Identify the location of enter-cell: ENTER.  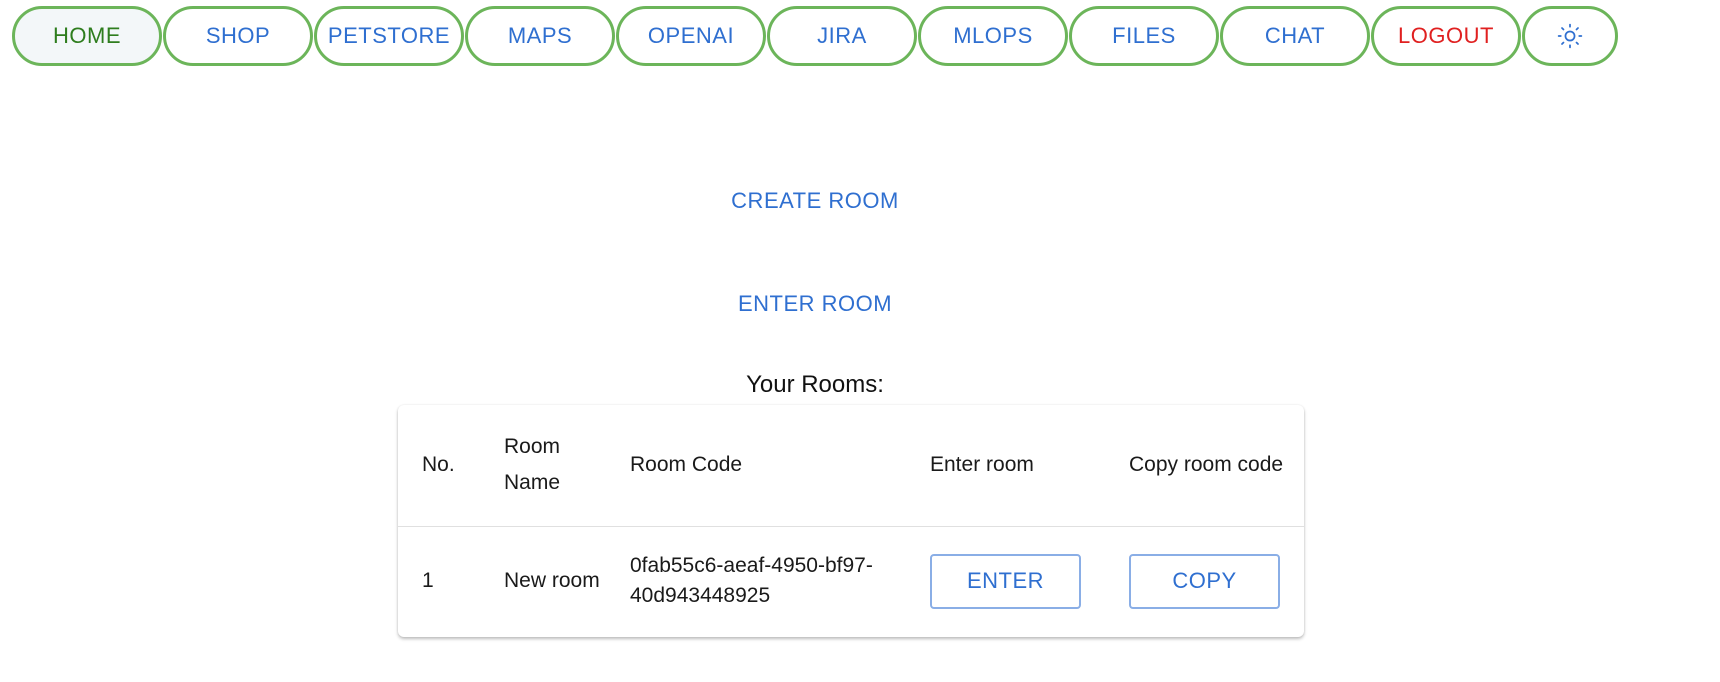
(1005, 581).